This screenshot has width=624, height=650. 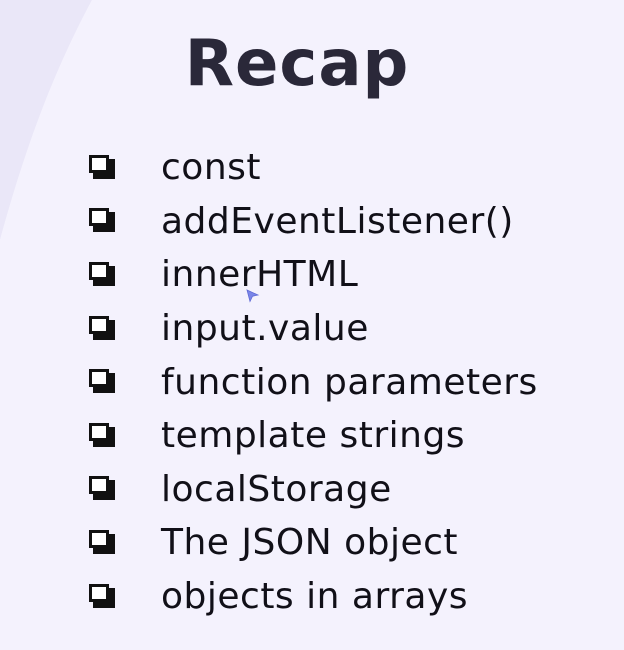 I want to click on list-item: function parameters, so click(x=312, y=382).